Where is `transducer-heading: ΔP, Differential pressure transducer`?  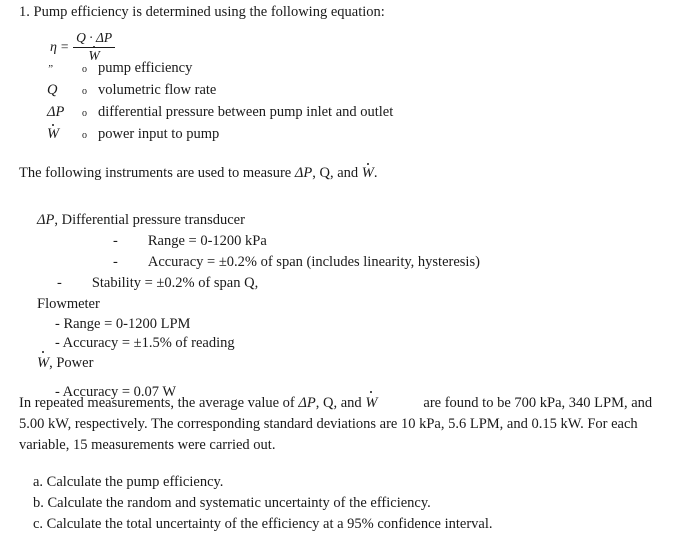 transducer-heading: ΔP, Differential pressure transducer is located at coordinates (339, 220).